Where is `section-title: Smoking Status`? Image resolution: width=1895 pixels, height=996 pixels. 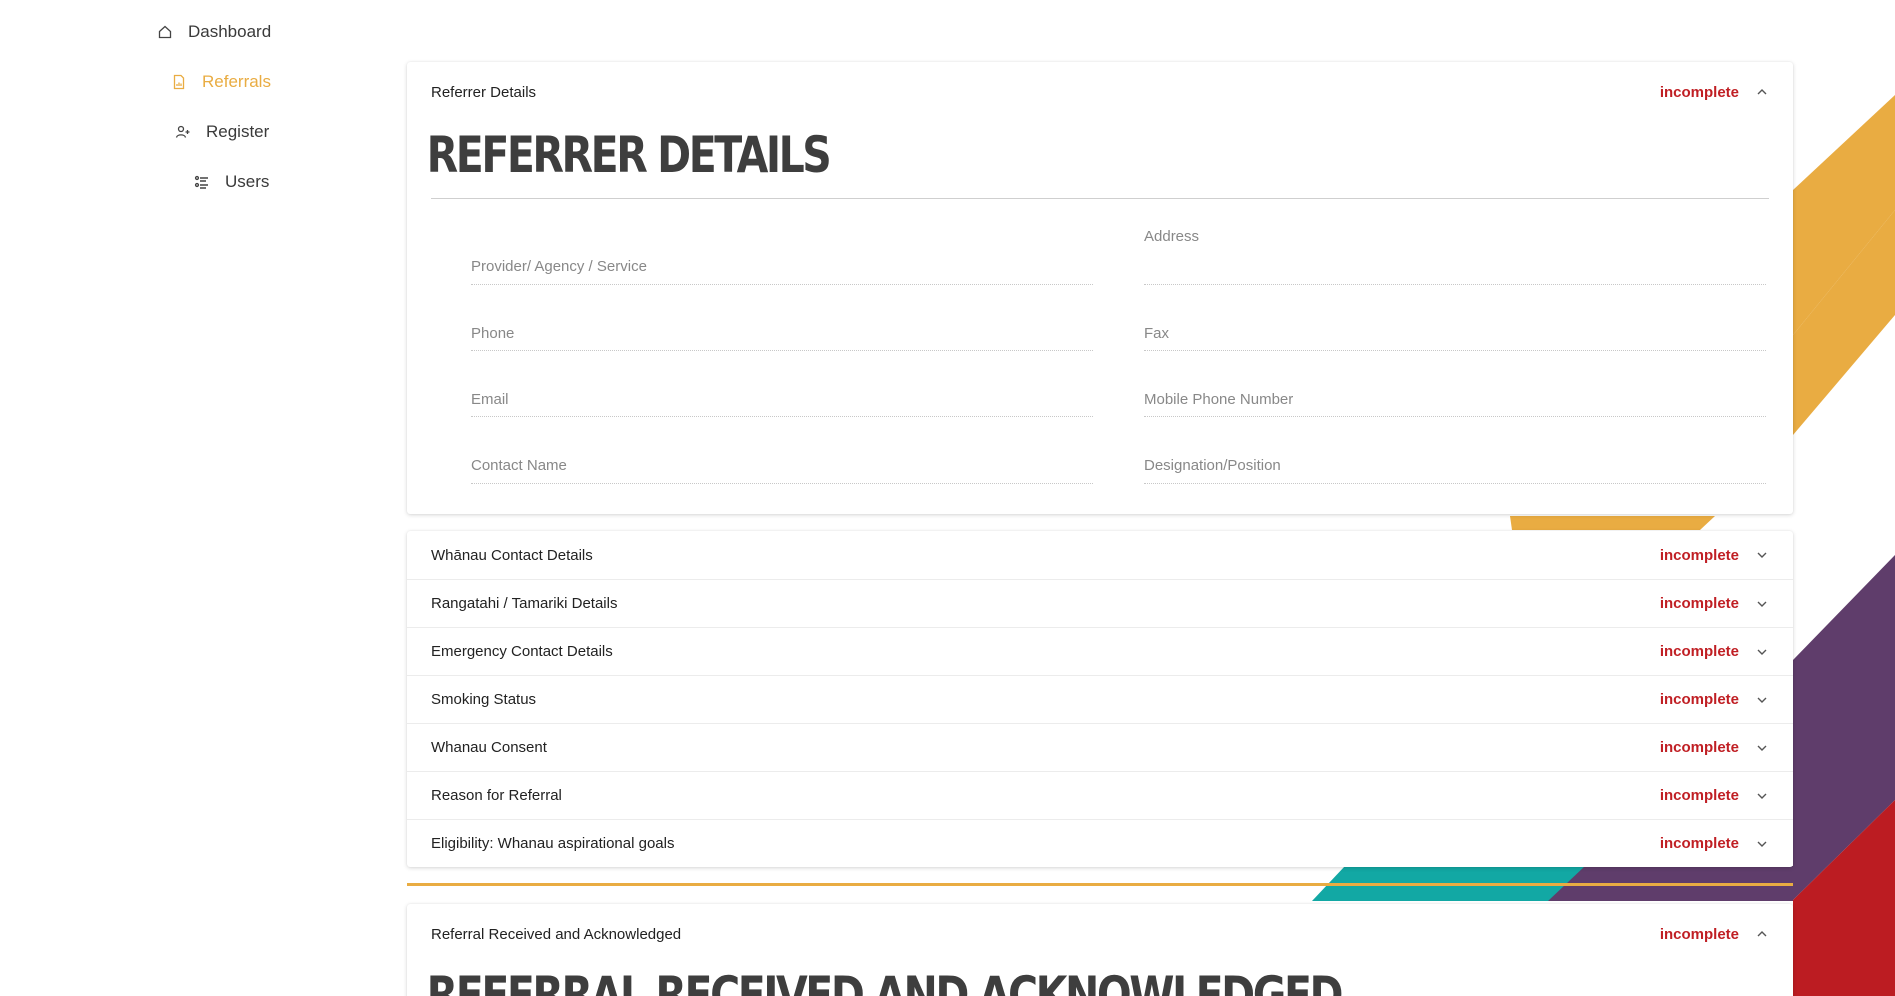 section-title: Smoking Status is located at coordinates (484, 699).